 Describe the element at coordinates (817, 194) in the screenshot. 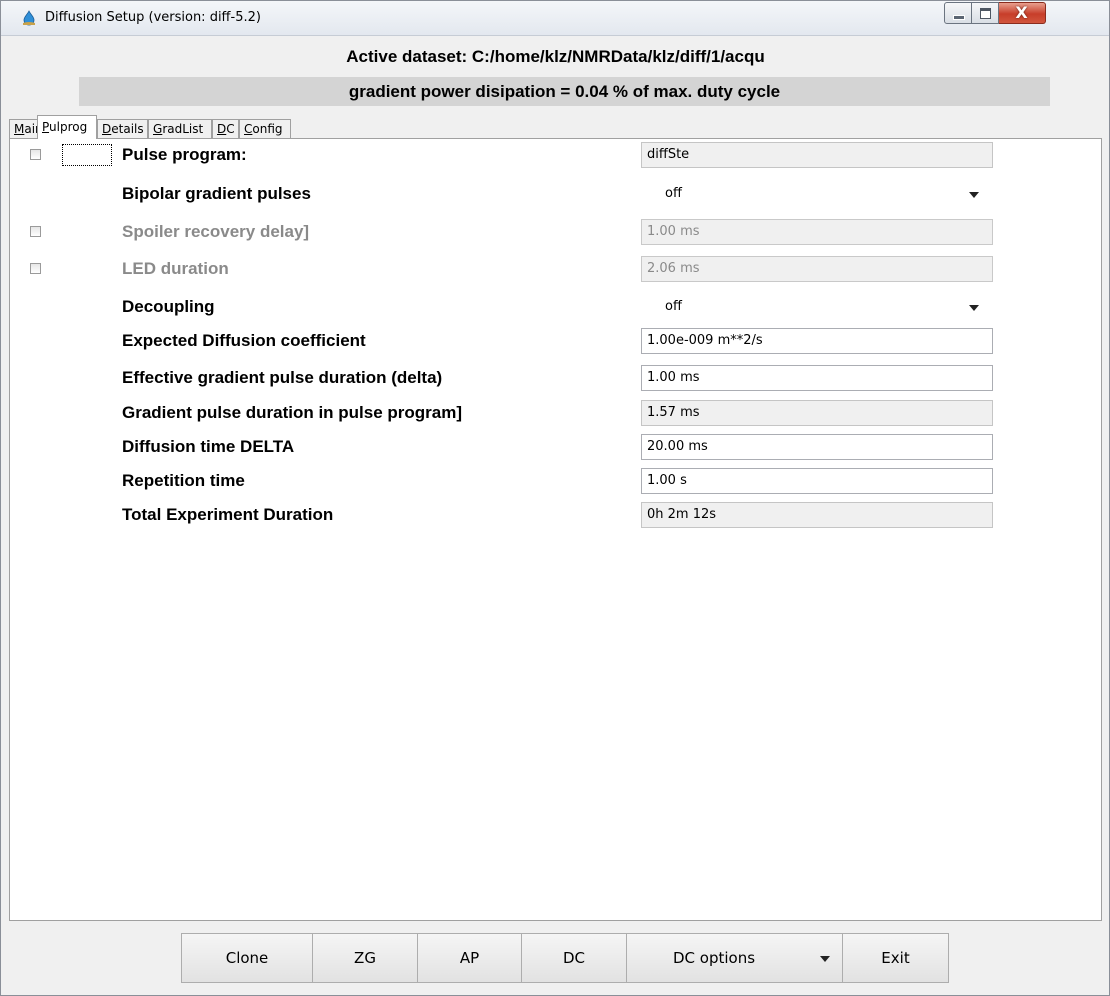

I see `bipolar-gradient-select: off` at that location.